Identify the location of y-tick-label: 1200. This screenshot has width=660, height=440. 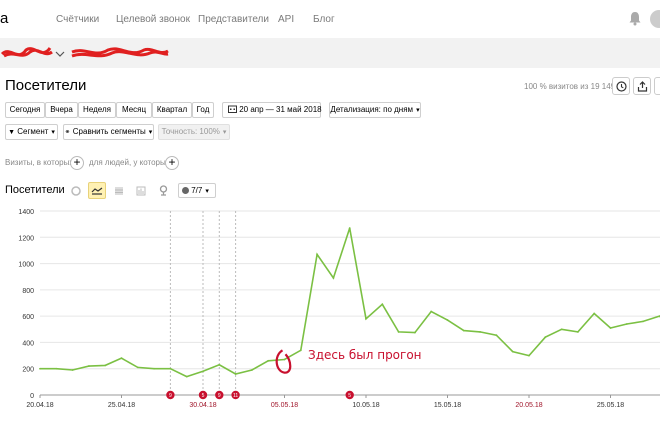
(26, 238).